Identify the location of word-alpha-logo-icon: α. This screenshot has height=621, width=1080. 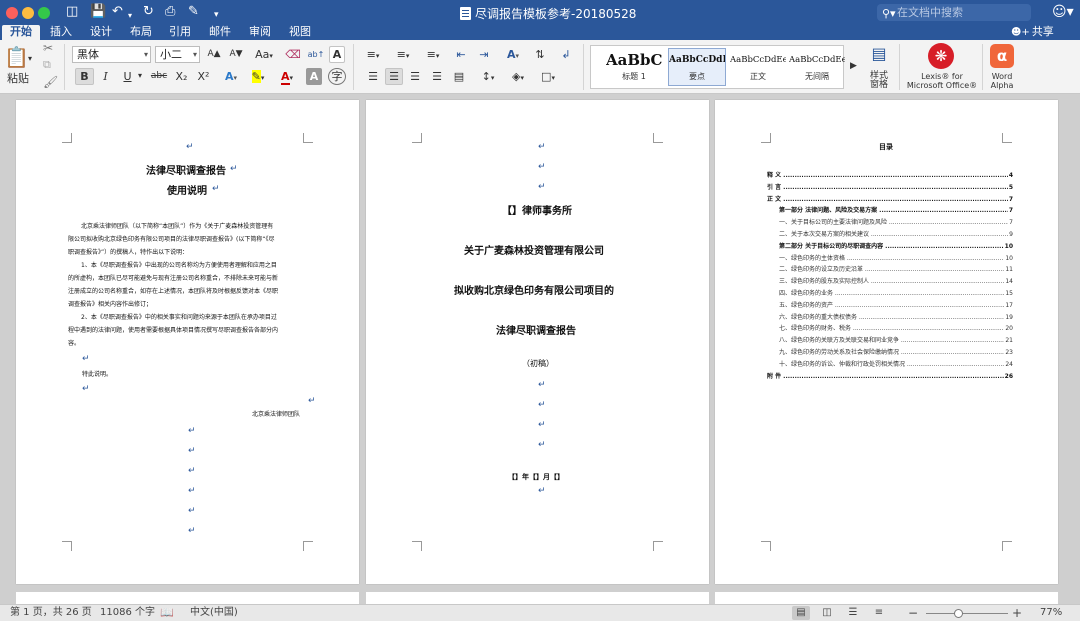
(1002, 56).